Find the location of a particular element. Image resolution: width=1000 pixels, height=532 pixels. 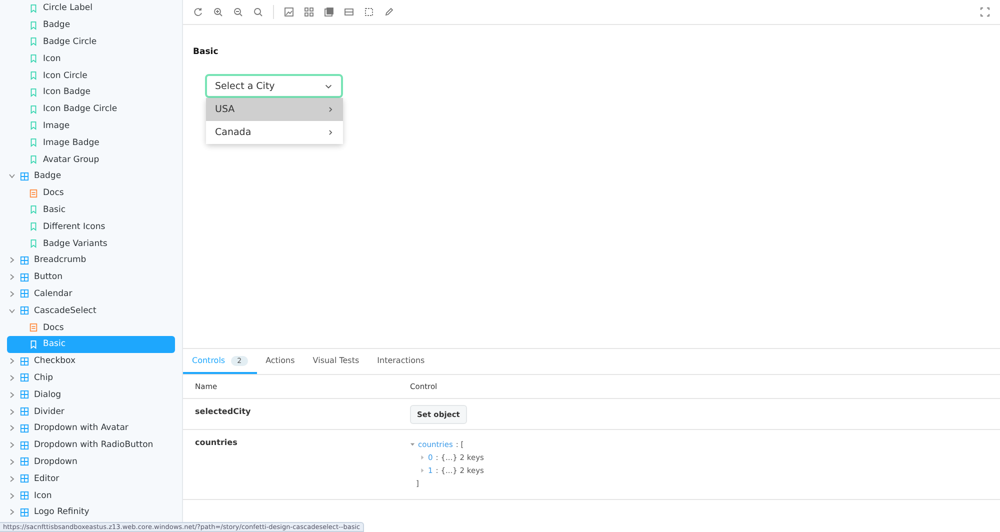

sidebar-item: Checkbox is located at coordinates (91, 361).